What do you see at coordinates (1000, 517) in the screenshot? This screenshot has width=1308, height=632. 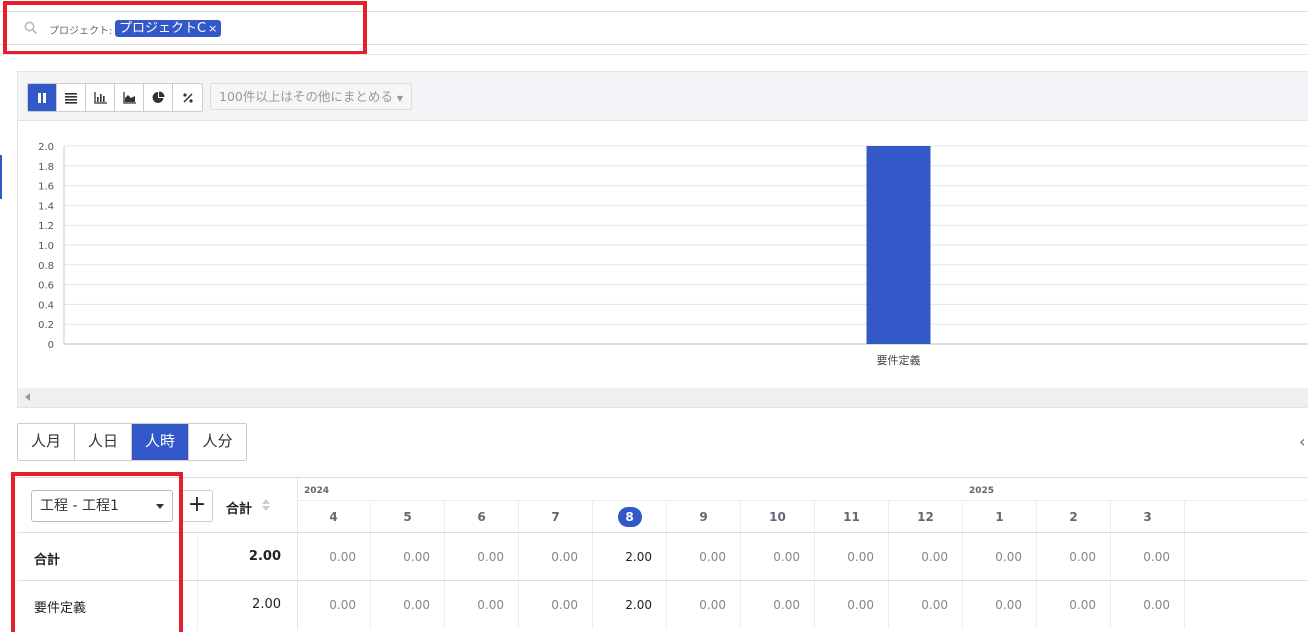 I see `month-header: 1` at bounding box center [1000, 517].